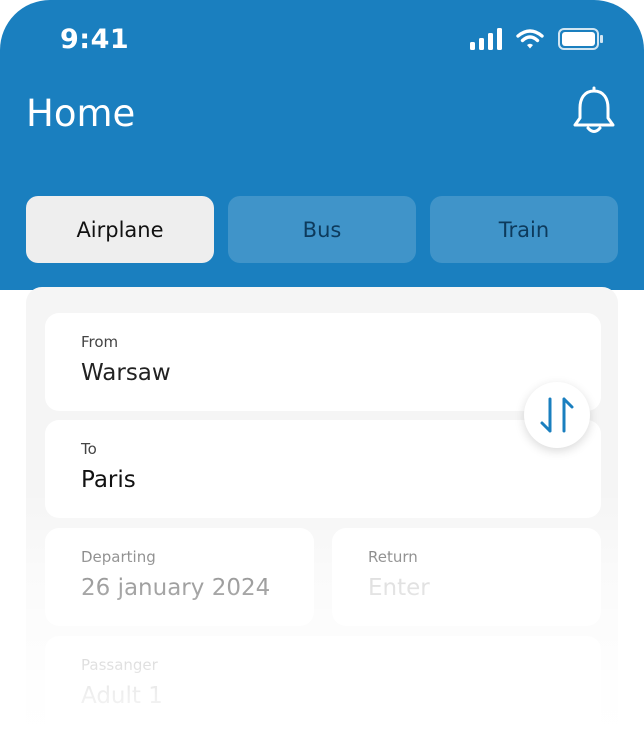  Describe the element at coordinates (100, 342) in the screenshot. I see `from-label: From` at that location.